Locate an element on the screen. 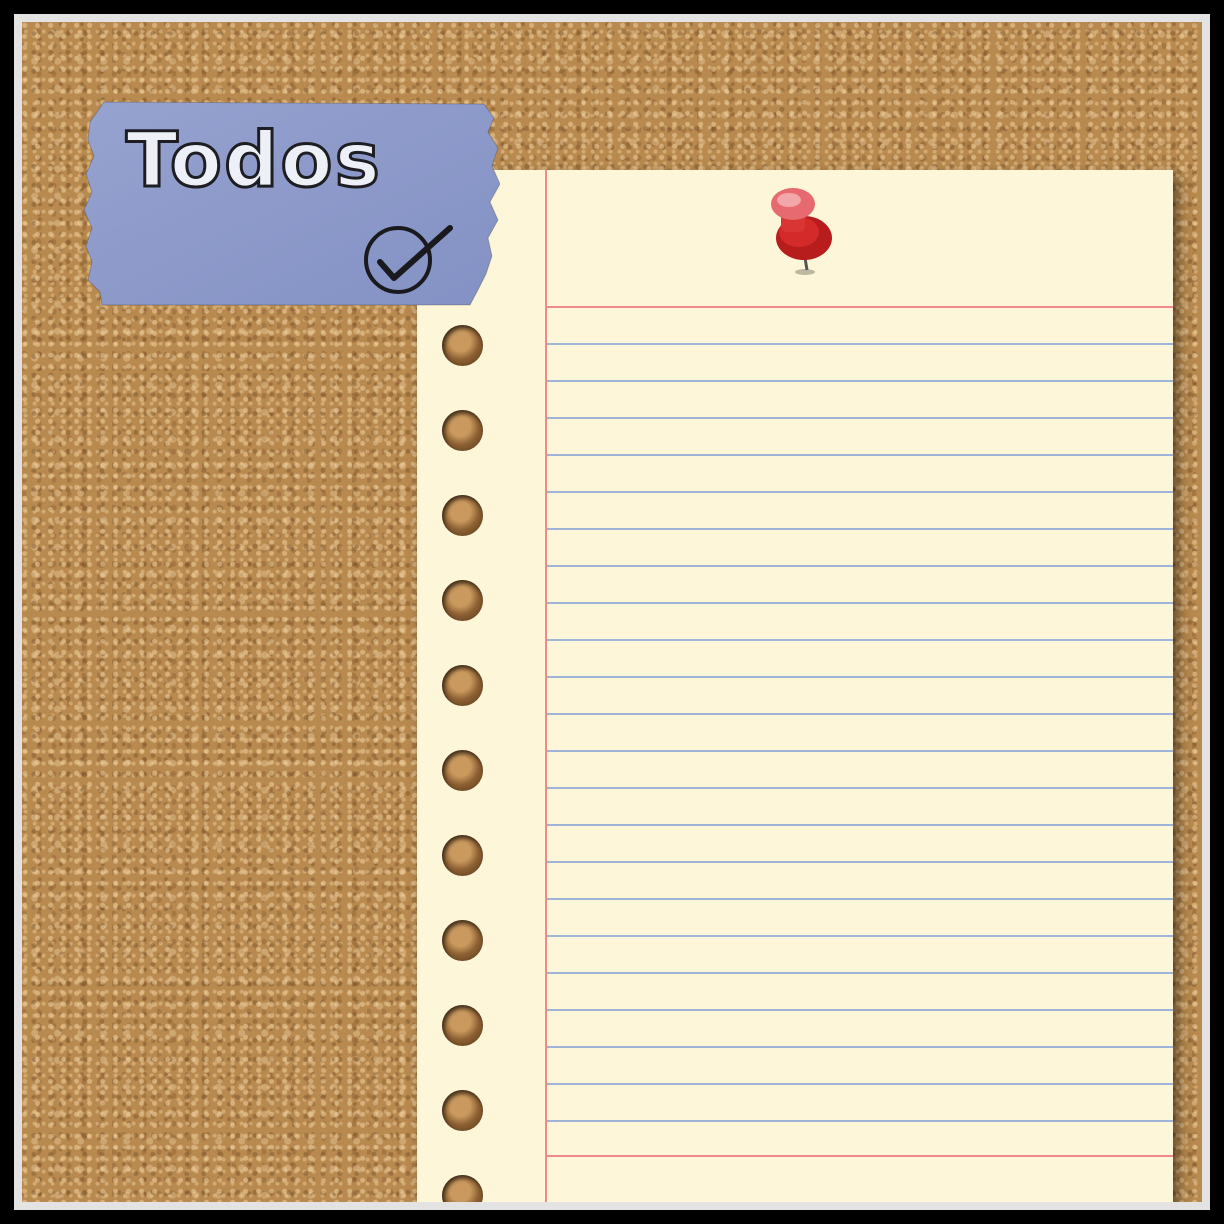 This screenshot has width=1224, height=1224. push-pin-icon is located at coordinates (799, 231).